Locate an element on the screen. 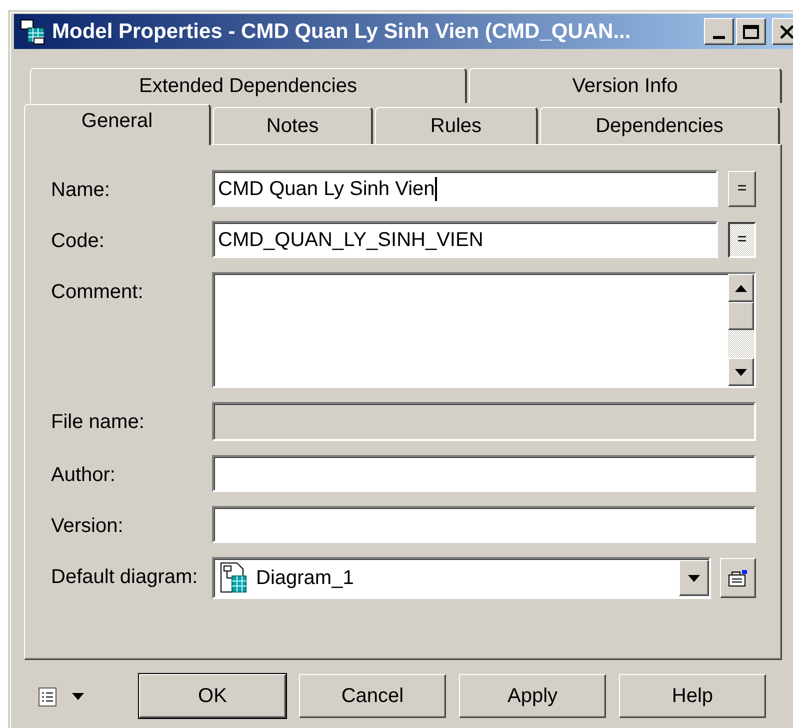 This screenshot has height=728, width=793. field-label: File name: is located at coordinates (98, 422).